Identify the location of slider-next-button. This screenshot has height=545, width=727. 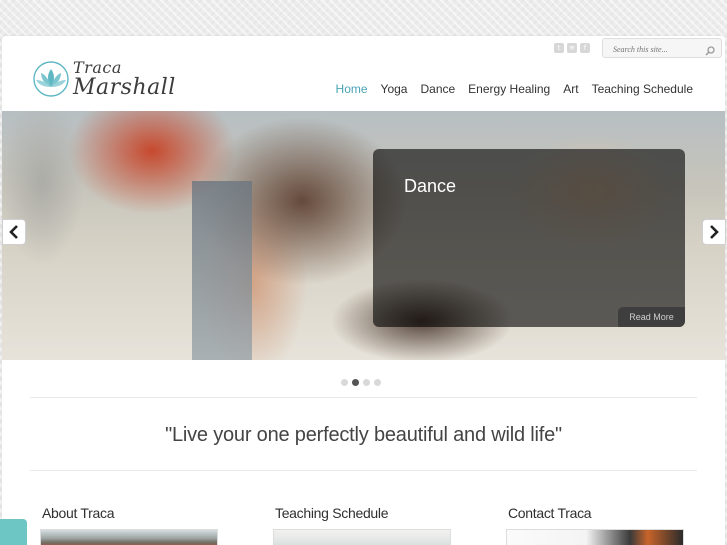
(714, 232).